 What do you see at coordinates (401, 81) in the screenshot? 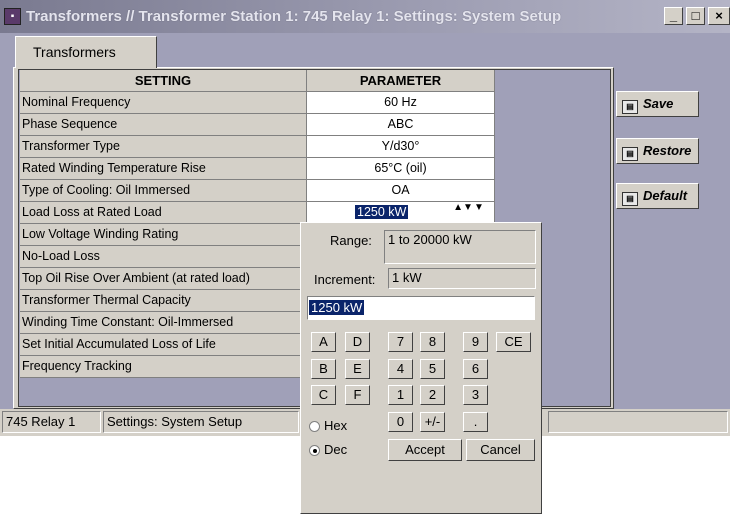
I see `parameter-column-header: PARAMETER` at bounding box center [401, 81].